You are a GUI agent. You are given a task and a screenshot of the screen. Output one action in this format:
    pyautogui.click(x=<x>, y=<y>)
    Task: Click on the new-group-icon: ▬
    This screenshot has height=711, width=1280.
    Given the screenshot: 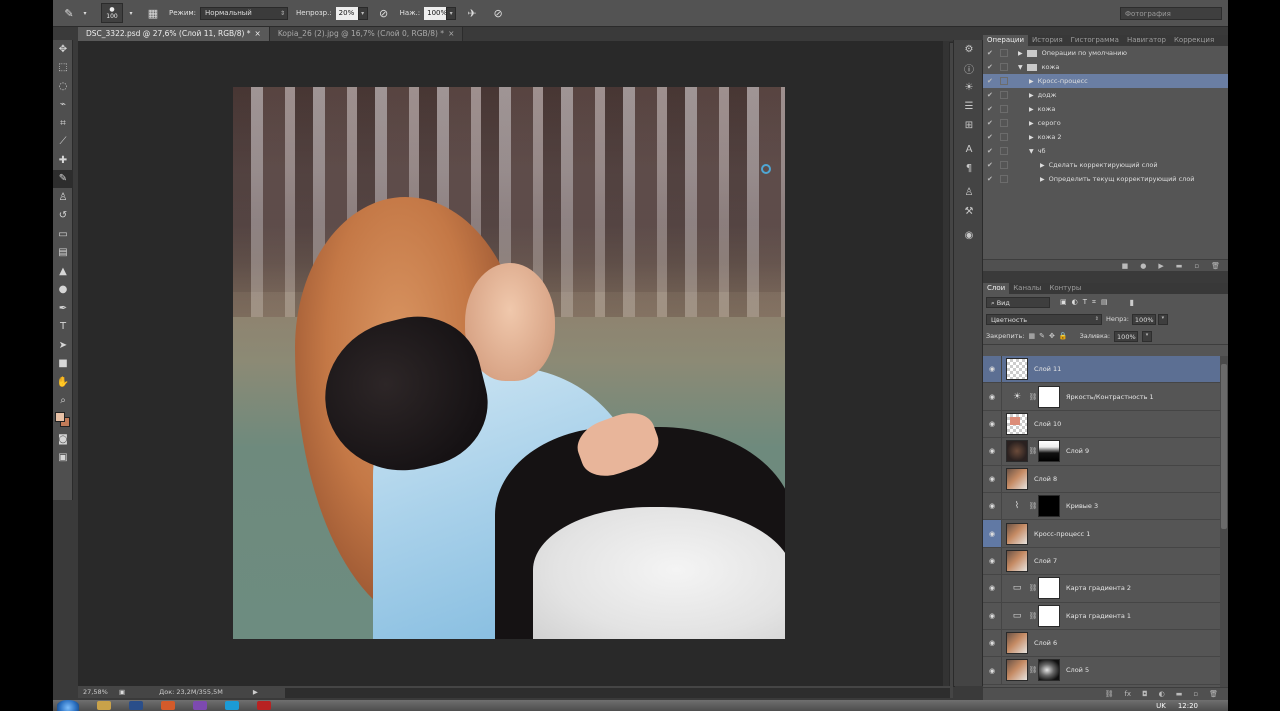 What is the action you would take?
    pyautogui.click(x=1179, y=694)
    